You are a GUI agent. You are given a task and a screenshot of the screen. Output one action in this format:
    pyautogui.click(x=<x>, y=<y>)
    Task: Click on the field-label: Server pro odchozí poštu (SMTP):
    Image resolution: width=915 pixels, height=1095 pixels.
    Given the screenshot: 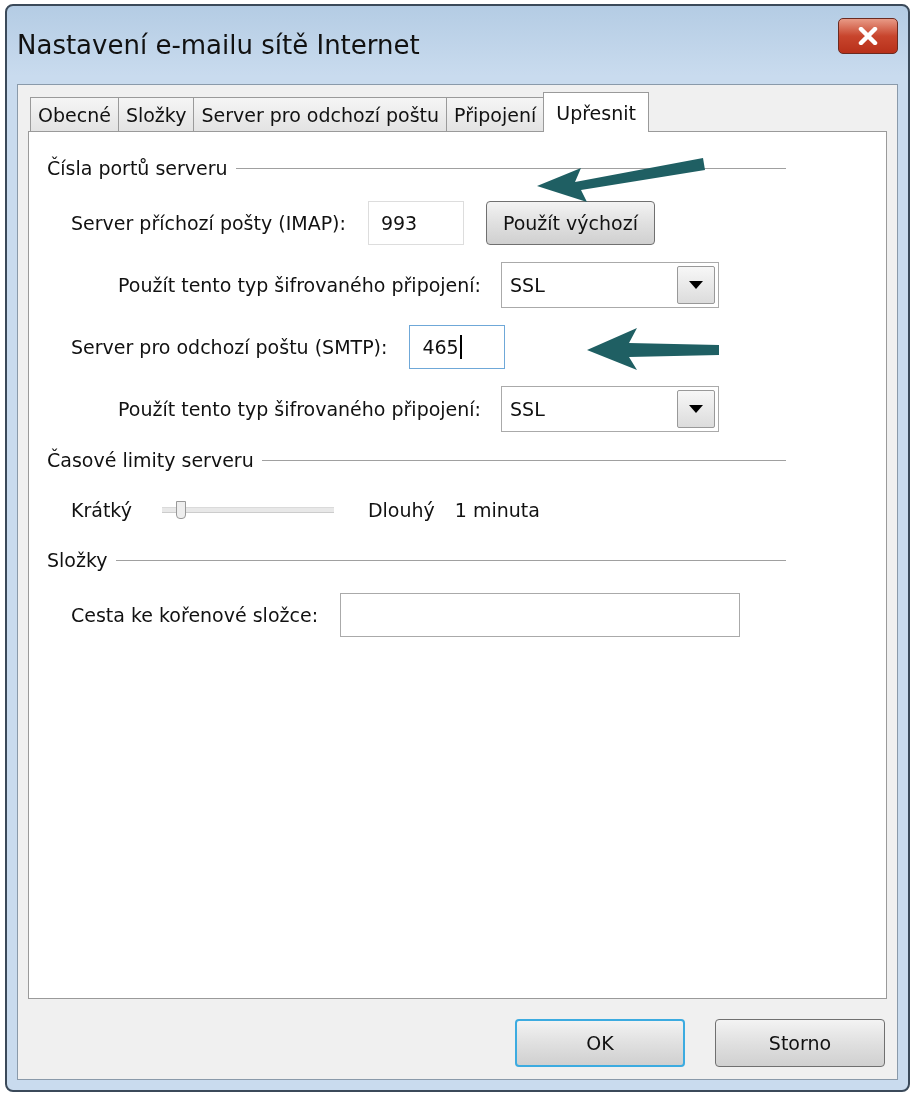 What is the action you would take?
    pyautogui.click(x=229, y=347)
    